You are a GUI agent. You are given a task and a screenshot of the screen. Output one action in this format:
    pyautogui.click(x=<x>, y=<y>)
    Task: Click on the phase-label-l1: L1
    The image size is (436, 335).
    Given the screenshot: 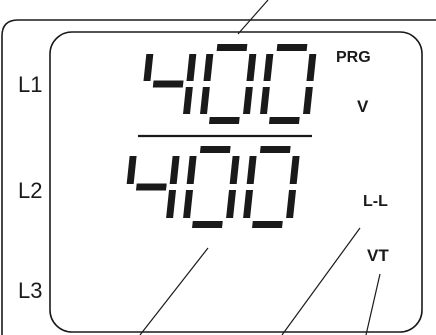 What is the action you would take?
    pyautogui.click(x=30, y=84)
    